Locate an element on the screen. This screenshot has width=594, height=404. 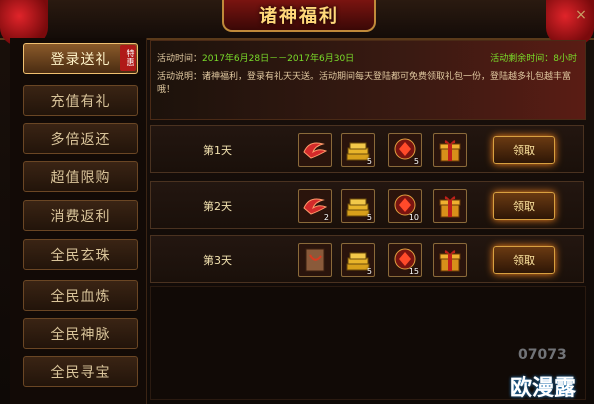
reward-row-day2: 第2天 2 5 10 领取 is located at coordinates (367, 205).